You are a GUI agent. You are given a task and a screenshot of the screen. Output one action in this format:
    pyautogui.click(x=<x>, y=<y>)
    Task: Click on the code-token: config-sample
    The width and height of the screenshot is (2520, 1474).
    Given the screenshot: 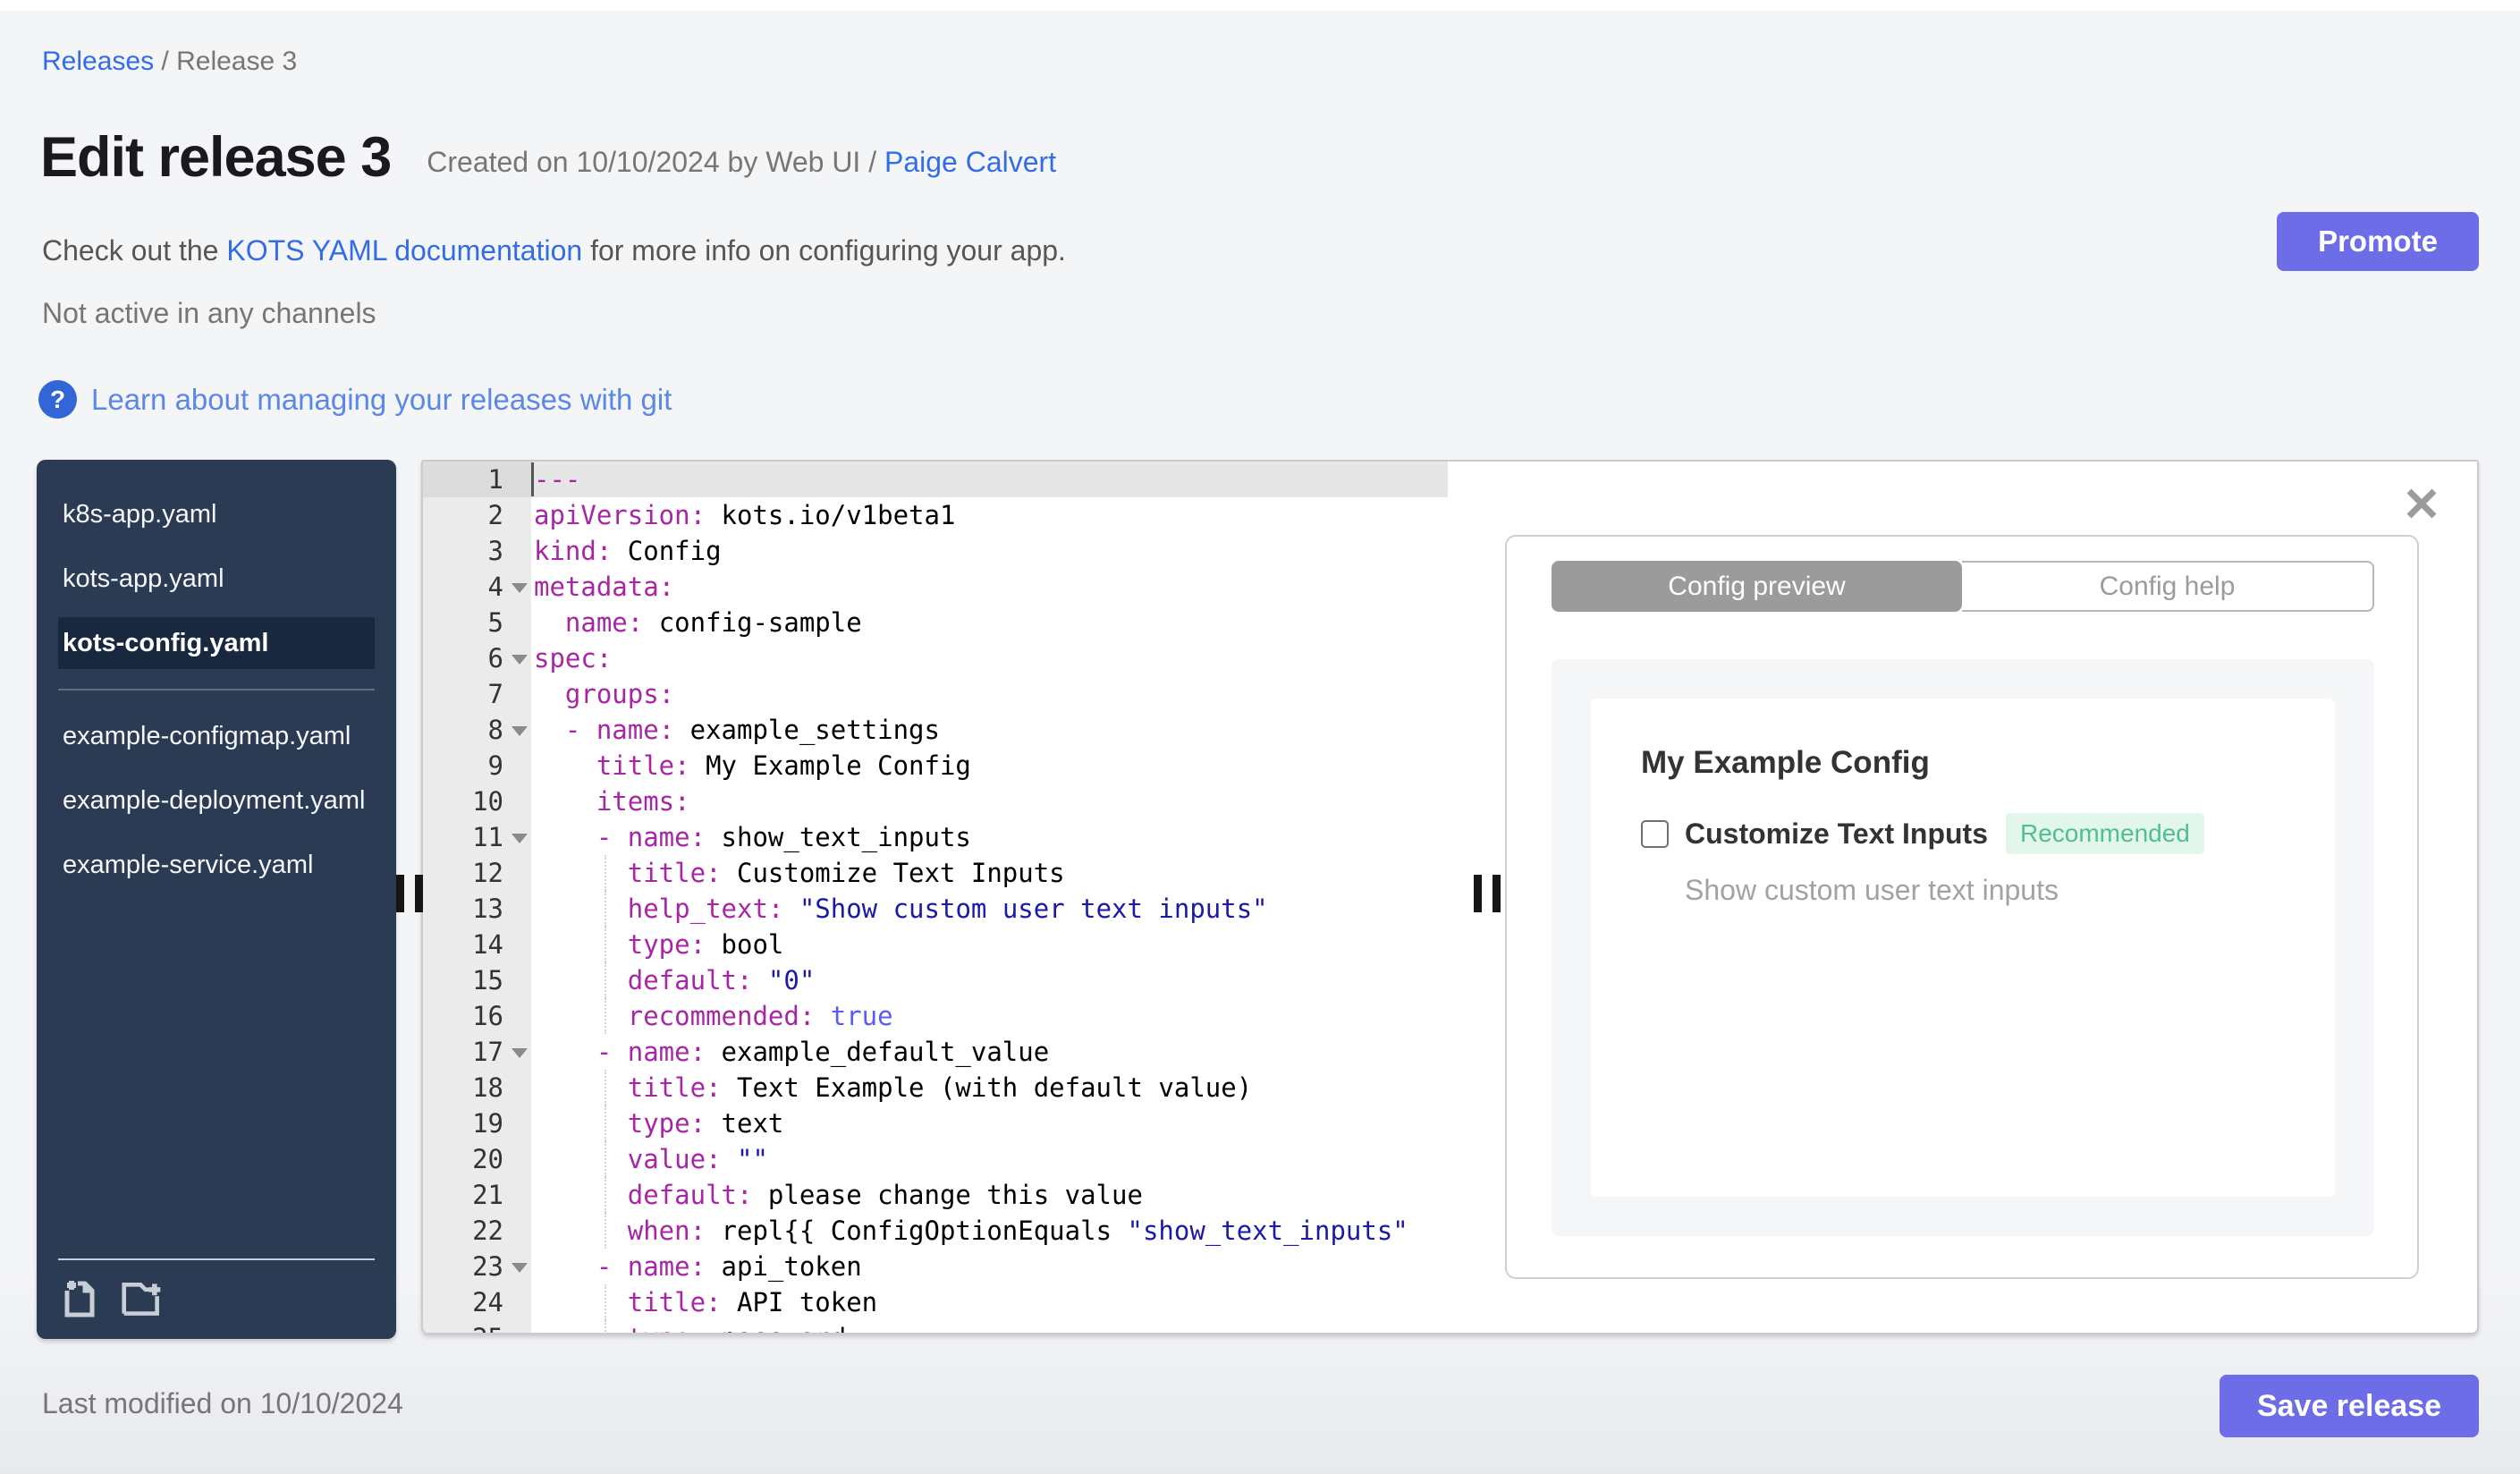 What is the action you would take?
    pyautogui.click(x=752, y=622)
    